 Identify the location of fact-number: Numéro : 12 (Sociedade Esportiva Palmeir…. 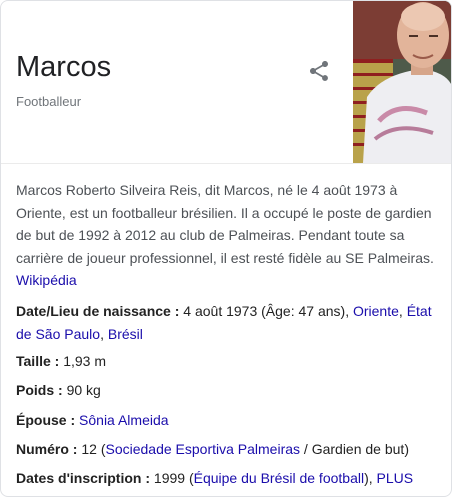
(230, 449).